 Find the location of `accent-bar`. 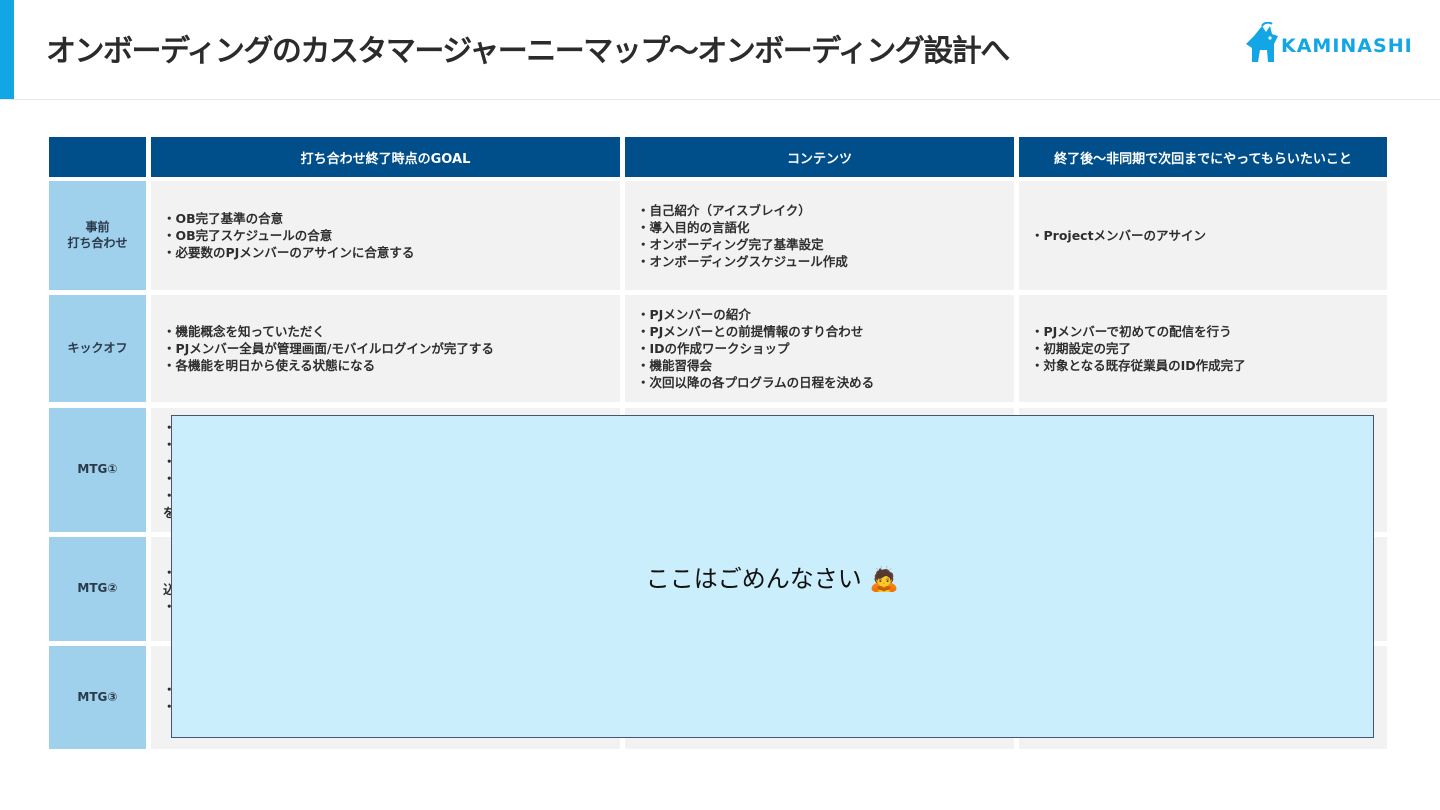

accent-bar is located at coordinates (7, 50).